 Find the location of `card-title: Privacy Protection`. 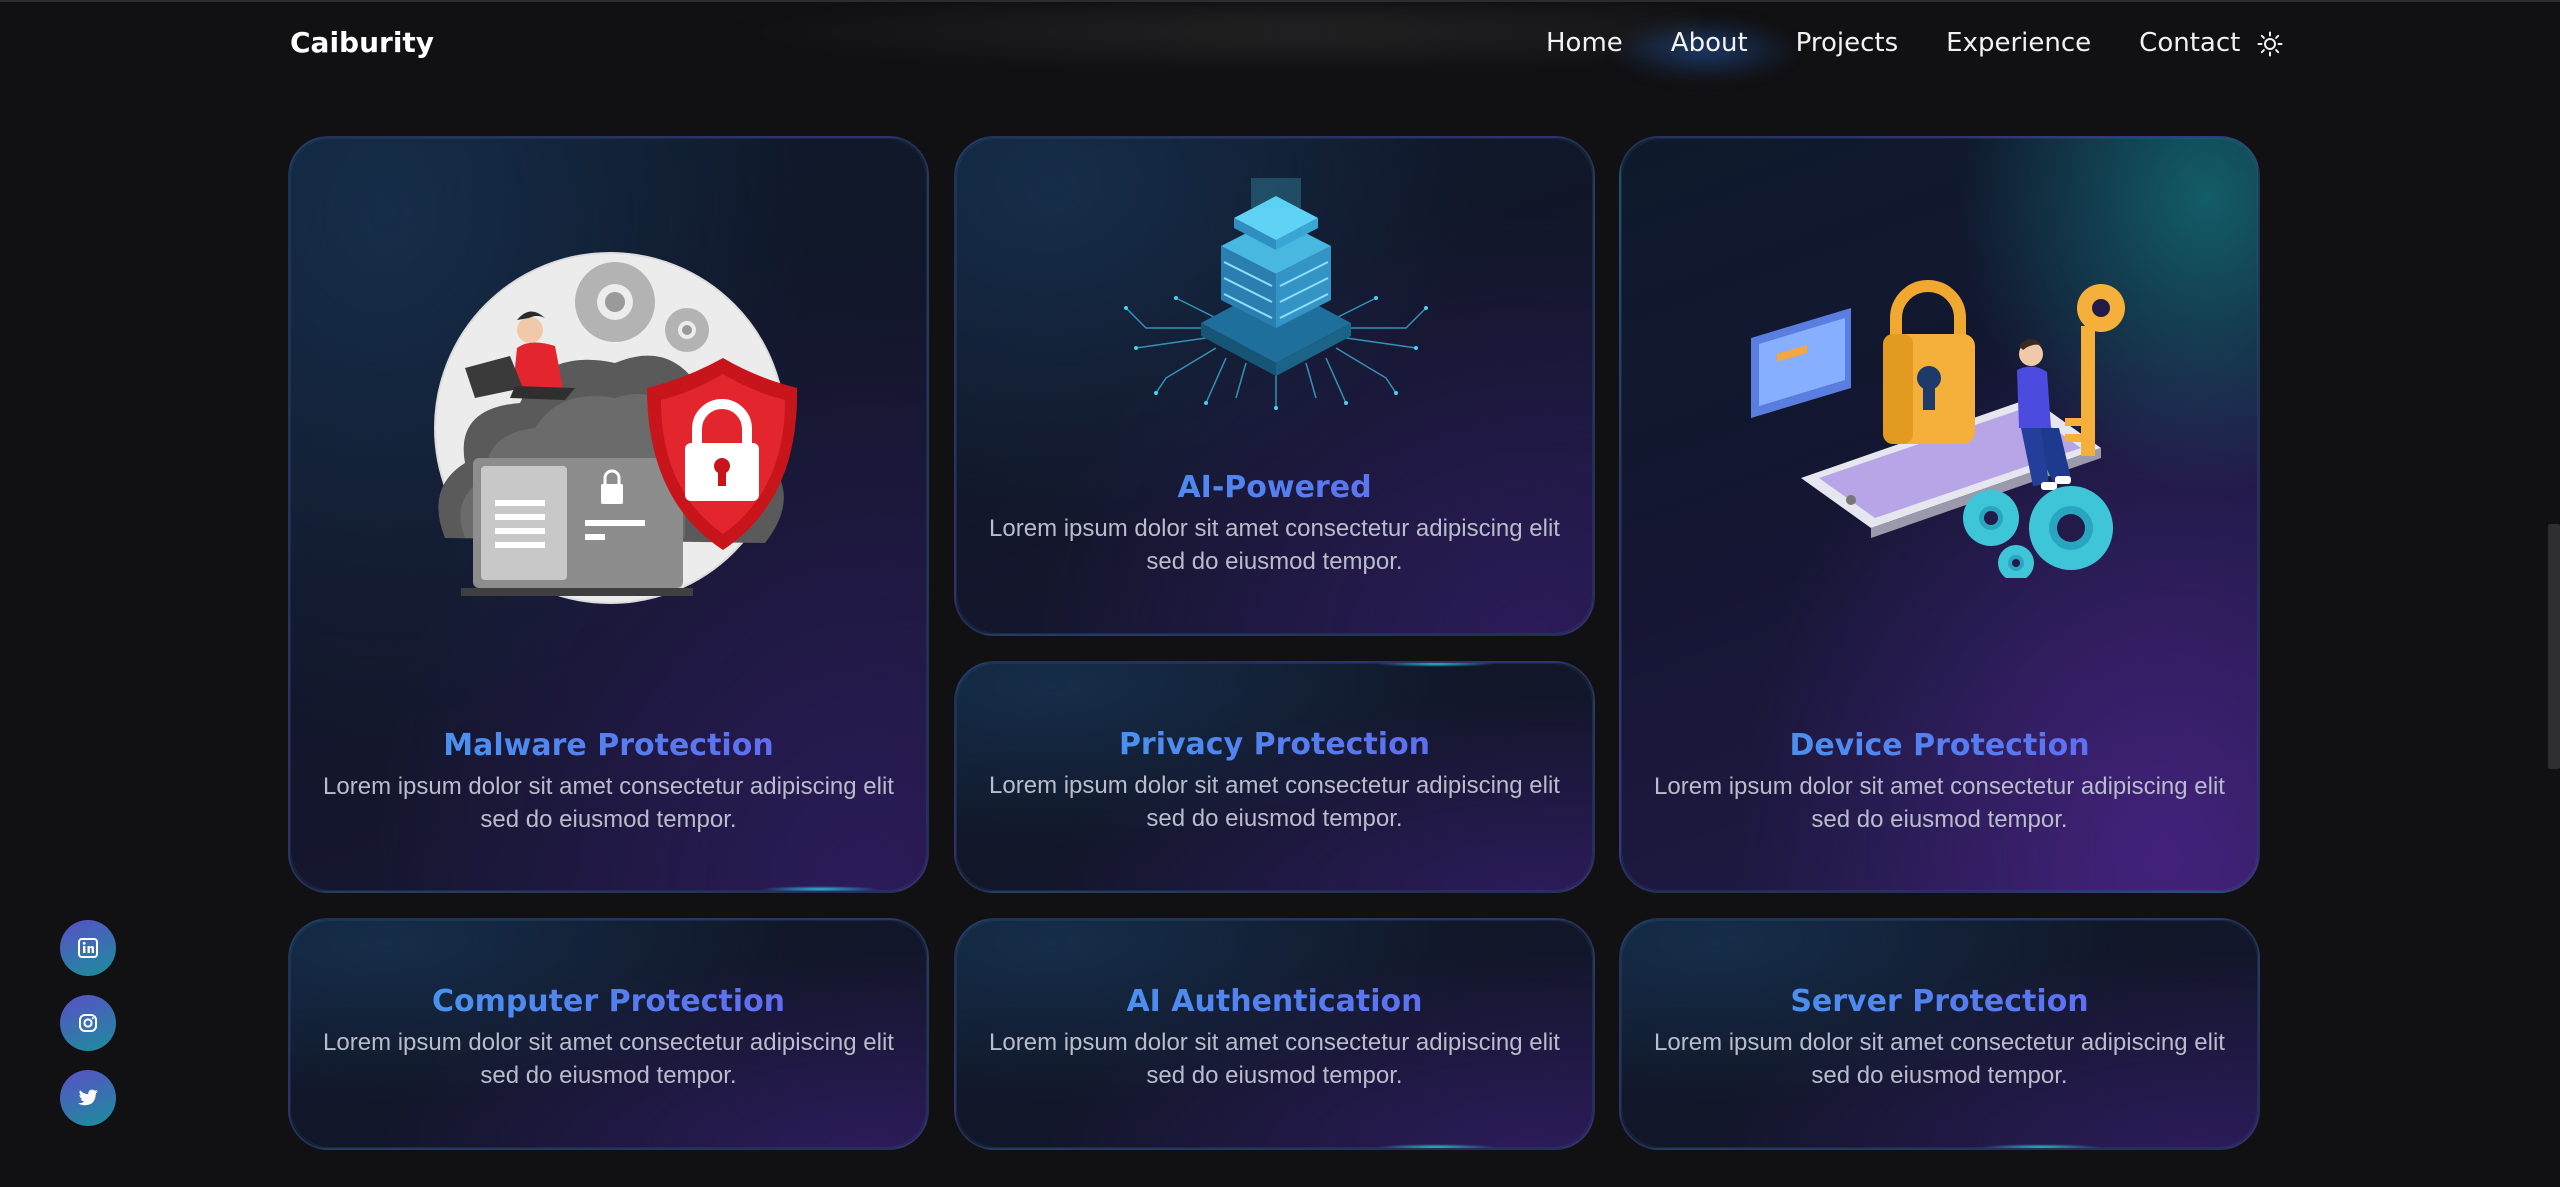

card-title: Privacy Protection is located at coordinates (1274, 744).